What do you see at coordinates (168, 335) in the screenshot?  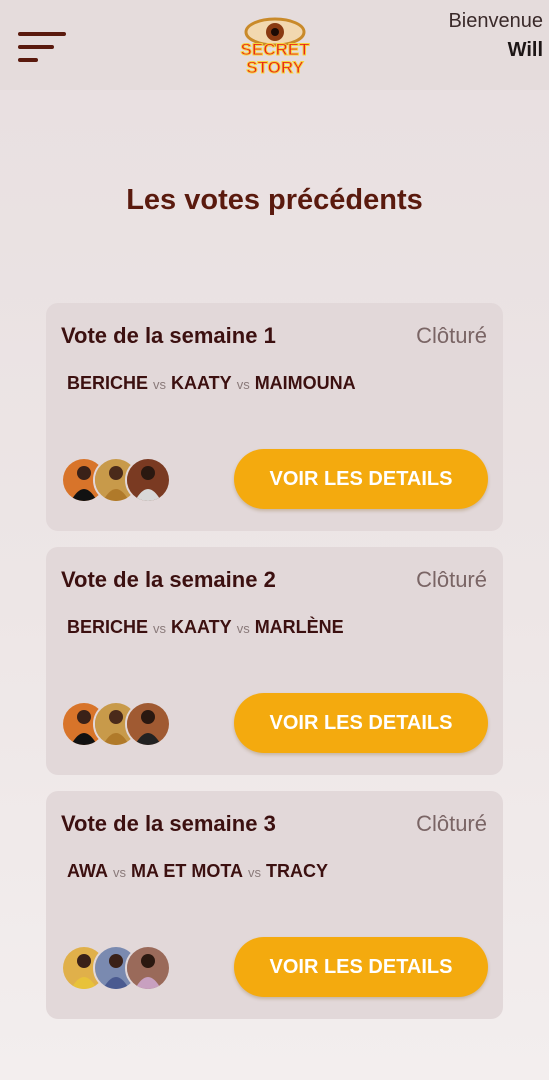 I see `vote-card-title: Vote de la semaine 1` at bounding box center [168, 335].